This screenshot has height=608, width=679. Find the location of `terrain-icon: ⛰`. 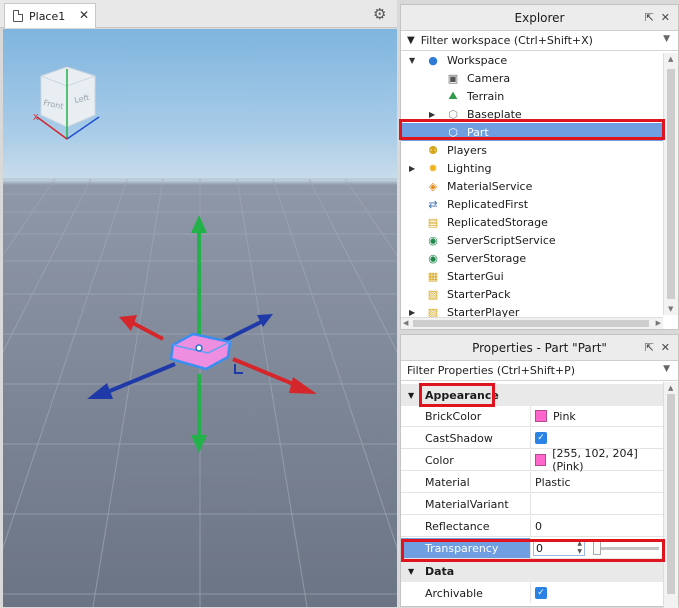

terrain-icon: ⛰ is located at coordinates (453, 95).